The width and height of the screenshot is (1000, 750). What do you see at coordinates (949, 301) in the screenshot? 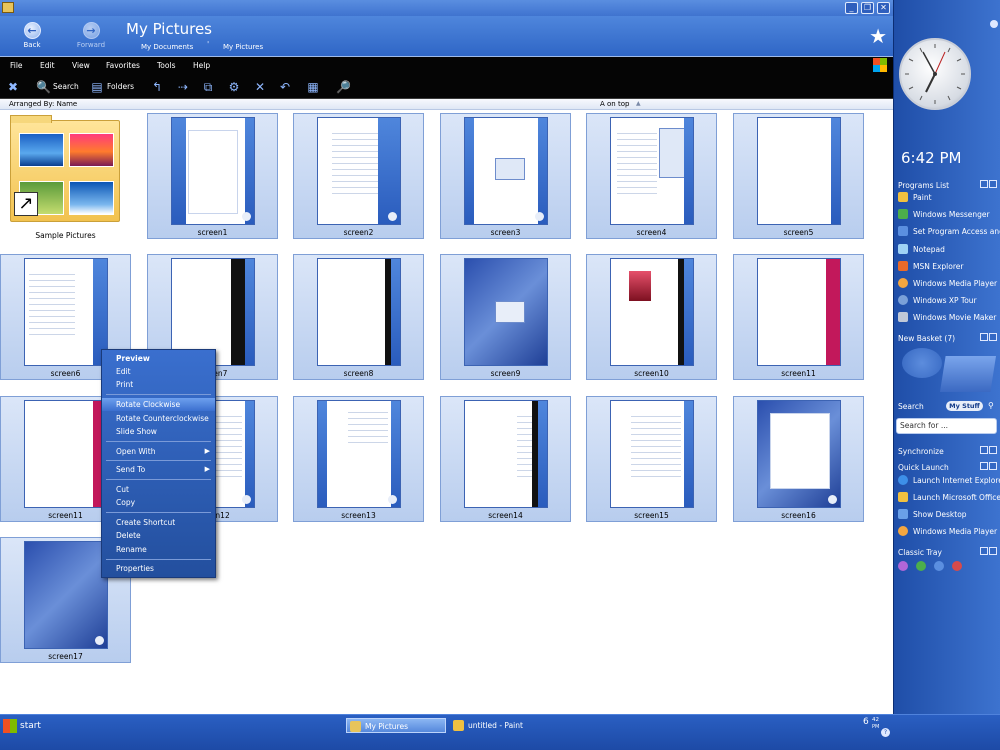
I see `program-windows-xp-tour: Windows XP Tour` at bounding box center [949, 301].